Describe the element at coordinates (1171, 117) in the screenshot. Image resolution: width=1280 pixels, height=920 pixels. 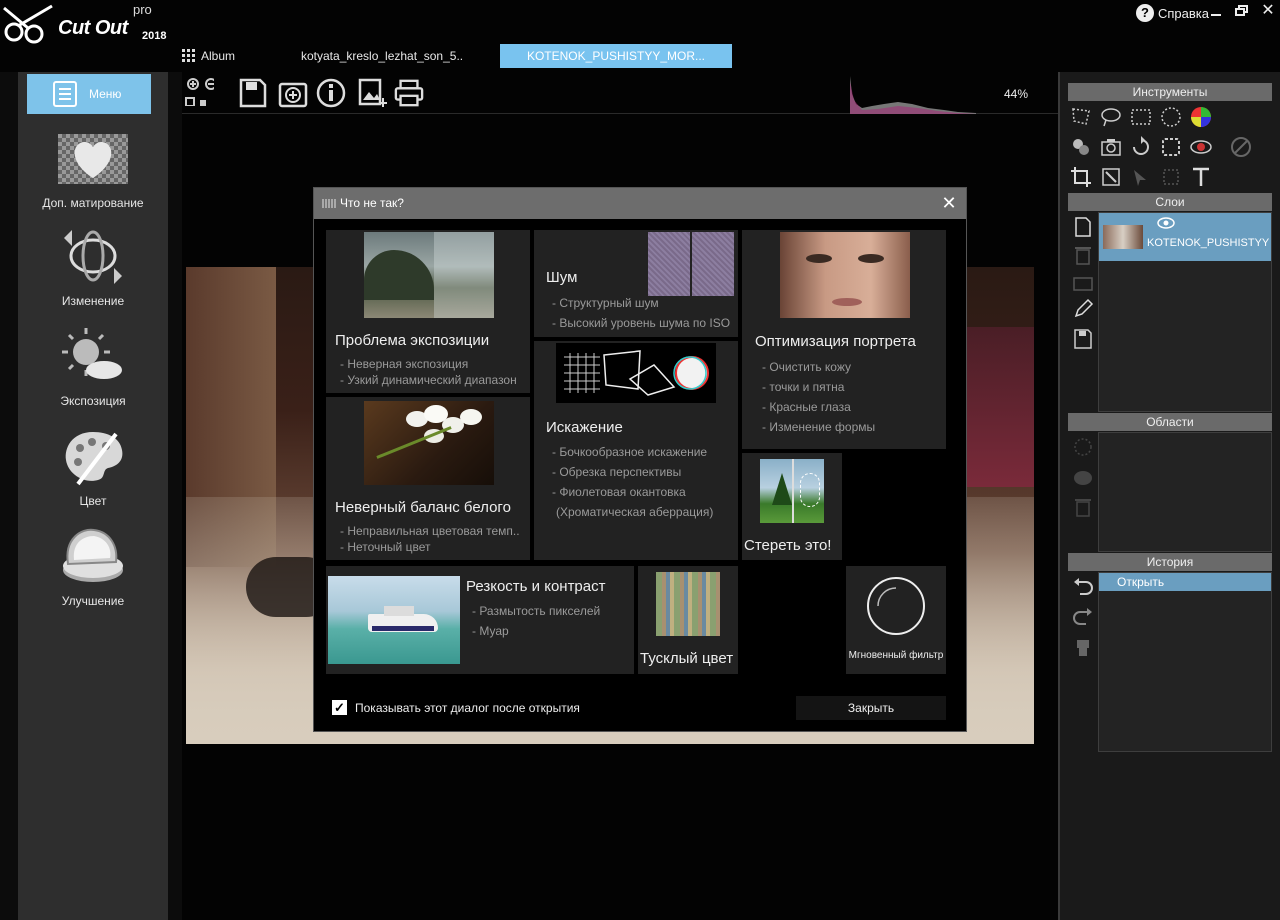
I see `ellipse-select-icon` at that location.